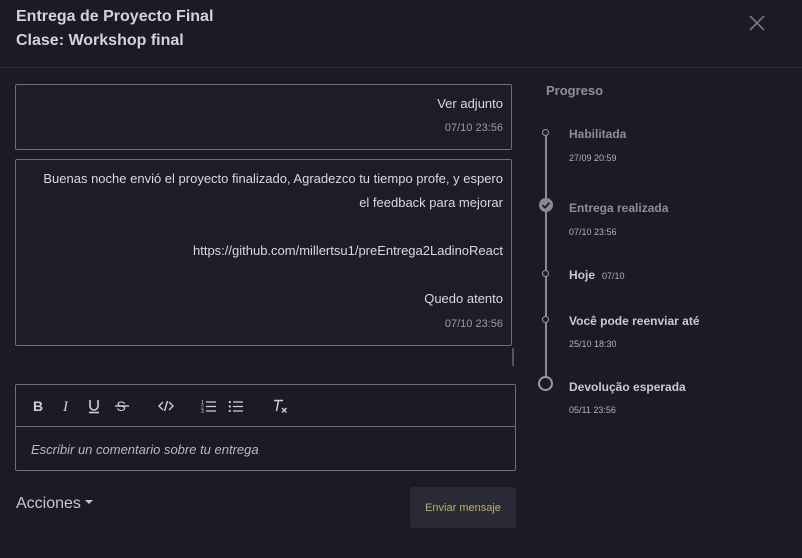 The width and height of the screenshot is (802, 558). I want to click on code-icon, so click(166, 406).